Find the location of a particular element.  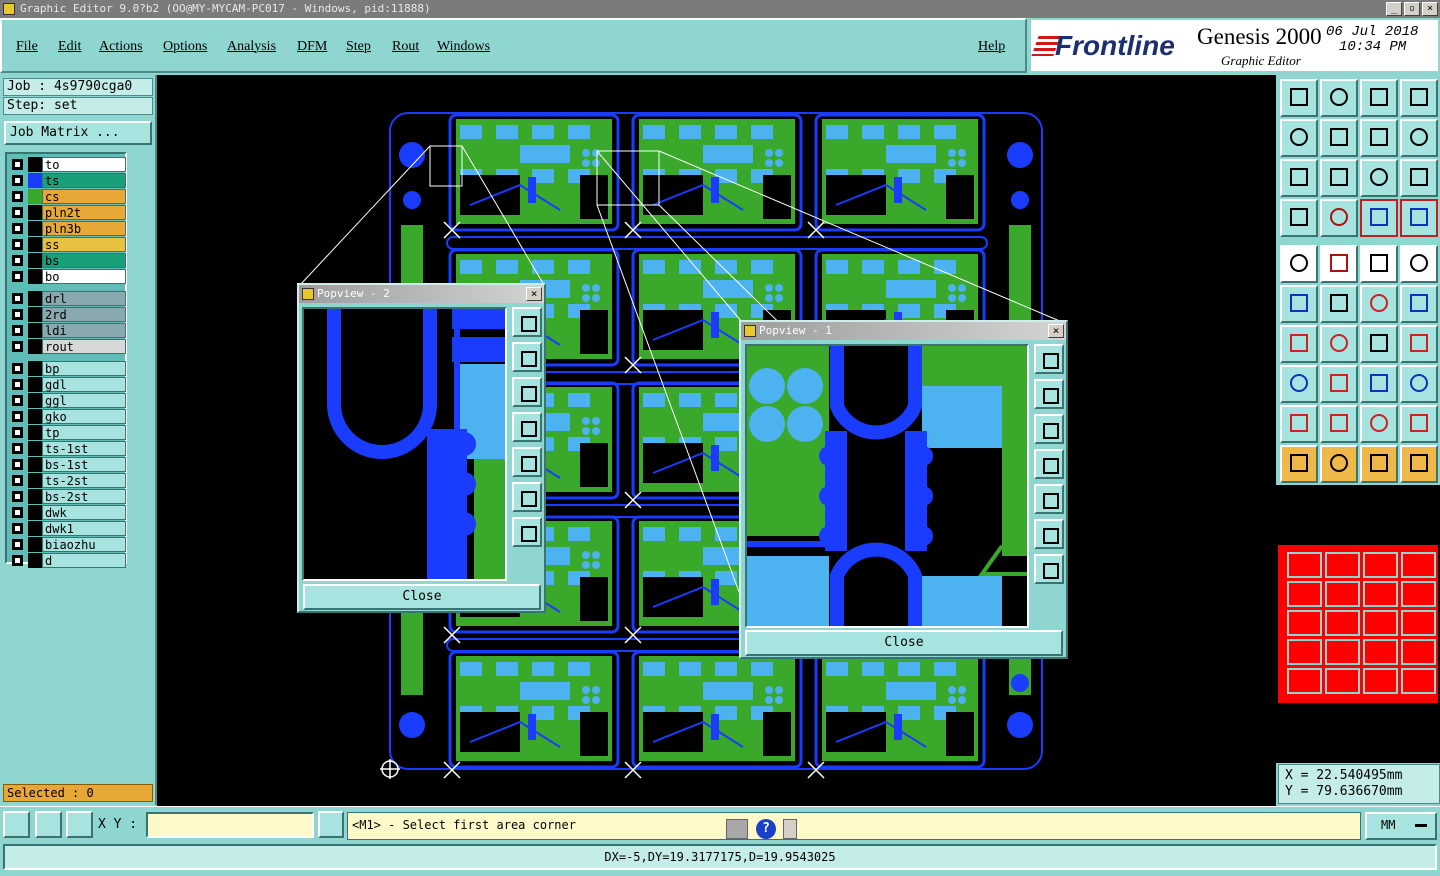

layer-row-2rd: 2rd is located at coordinates (67, 314).